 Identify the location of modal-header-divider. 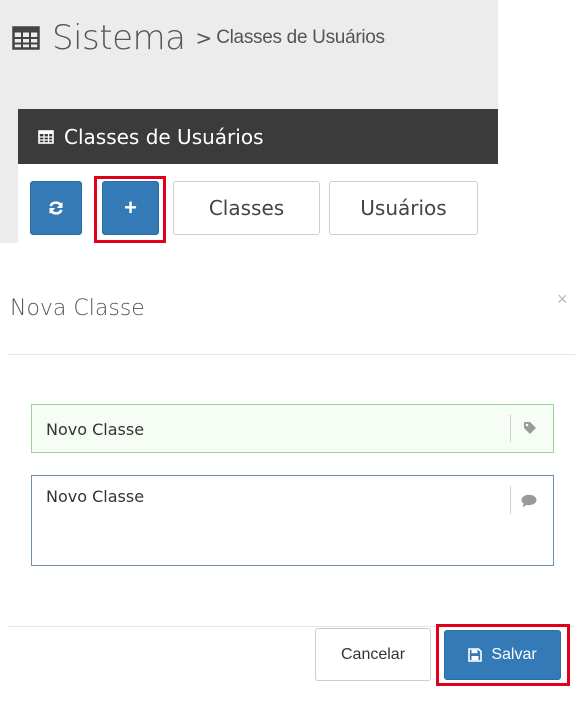
(291, 354).